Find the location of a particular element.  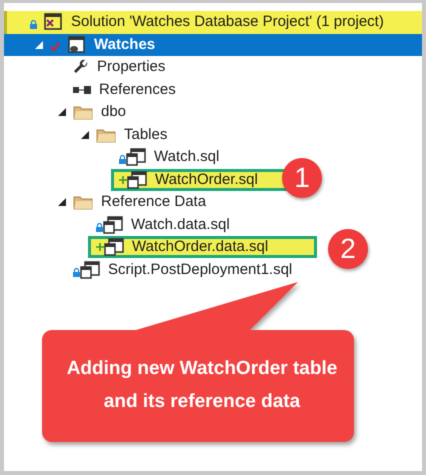

number-marker: 1 is located at coordinates (302, 178).